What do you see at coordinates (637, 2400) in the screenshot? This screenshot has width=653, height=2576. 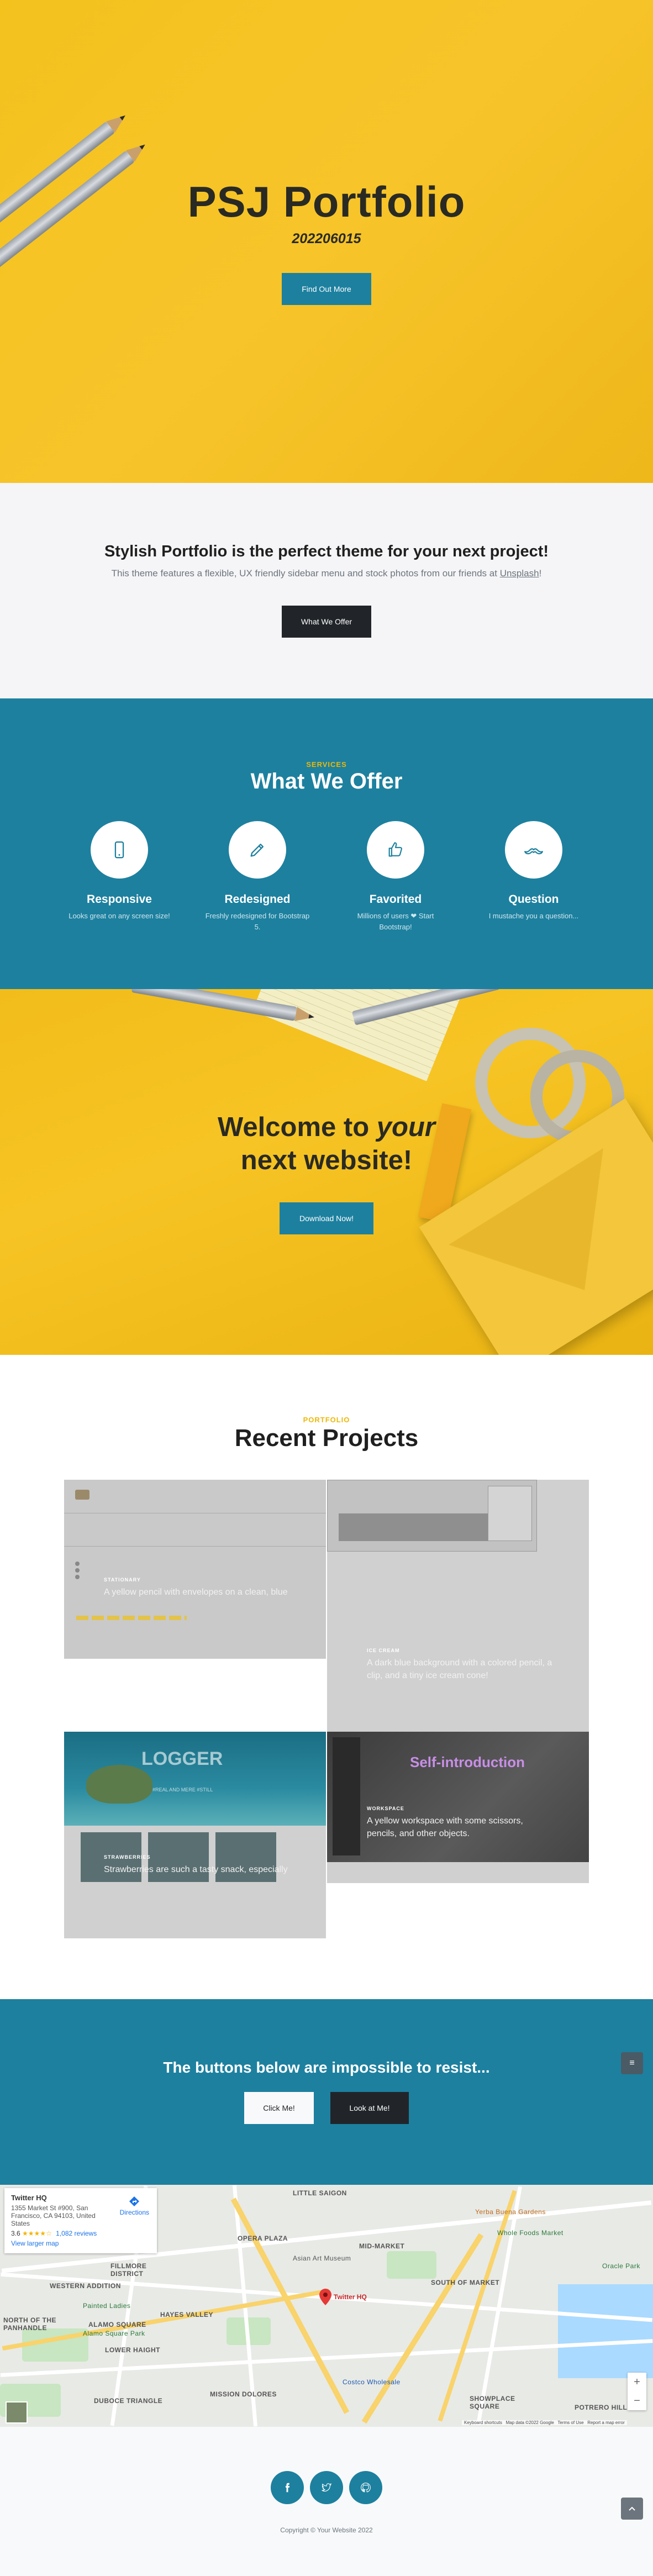 I see `zoom-out-button: −` at bounding box center [637, 2400].